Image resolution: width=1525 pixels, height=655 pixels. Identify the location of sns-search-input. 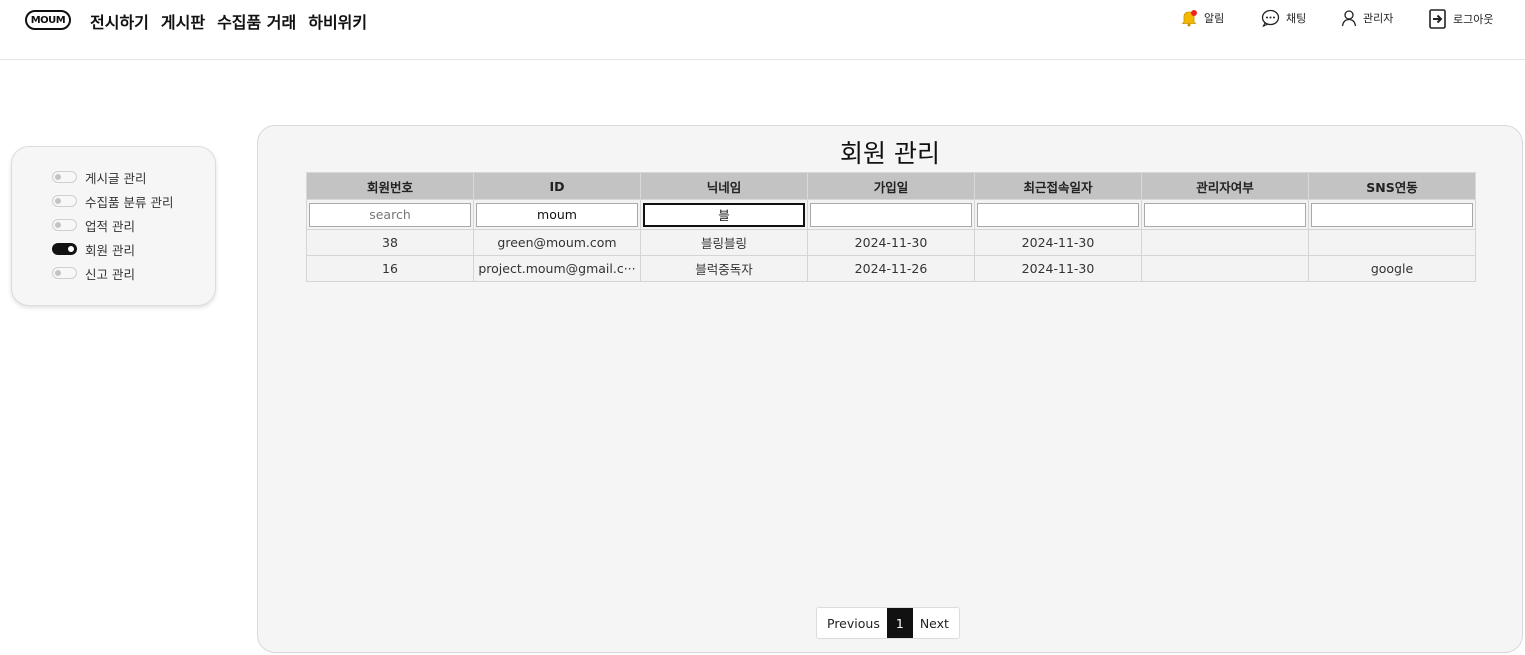
(1392, 214).